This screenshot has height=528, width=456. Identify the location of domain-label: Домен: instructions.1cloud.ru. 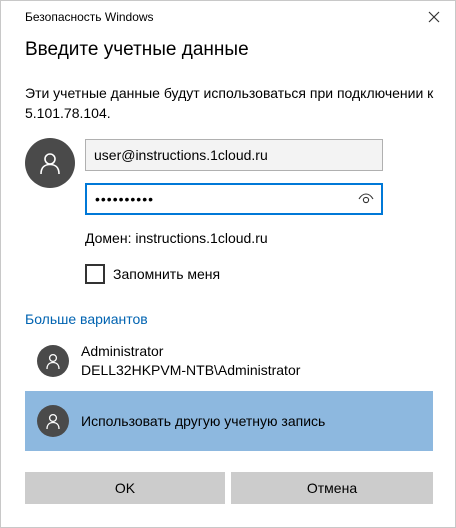
(176, 238).